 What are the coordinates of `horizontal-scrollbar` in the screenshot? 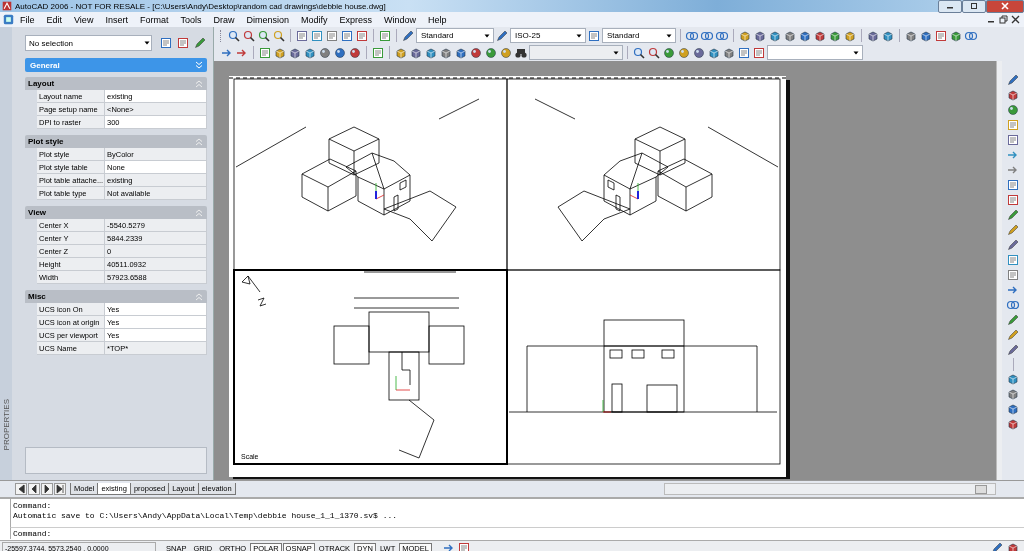 It's located at (830, 489).